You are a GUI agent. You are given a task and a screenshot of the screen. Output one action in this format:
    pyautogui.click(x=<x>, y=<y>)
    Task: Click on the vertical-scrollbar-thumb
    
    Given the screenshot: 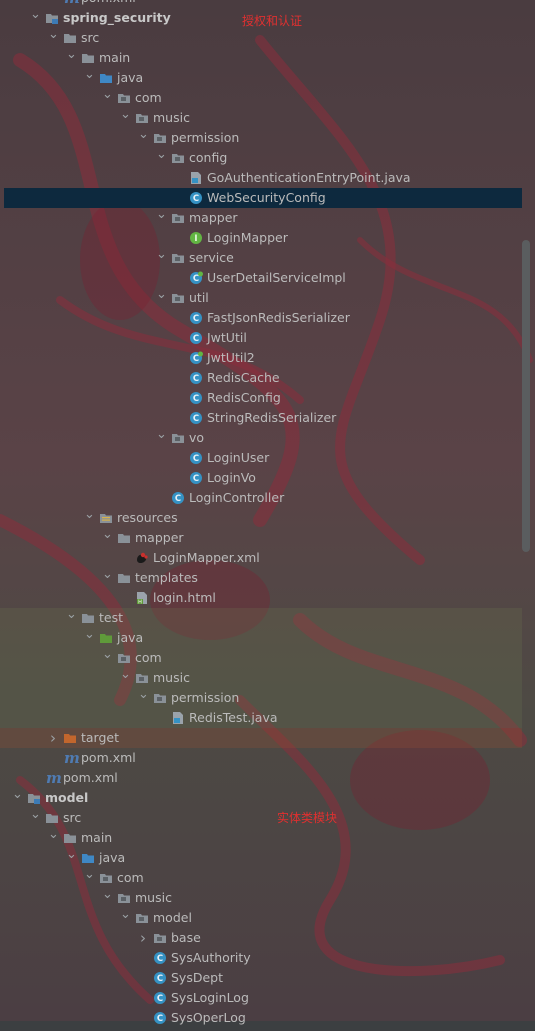 What is the action you would take?
    pyautogui.click(x=526, y=396)
    